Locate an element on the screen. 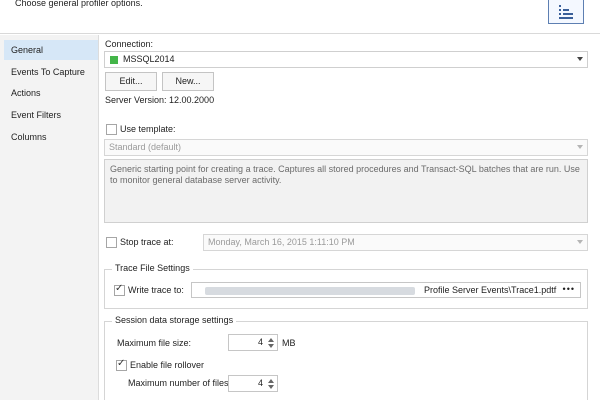  server-version: Server Version: 12.00.2000 is located at coordinates (160, 100).